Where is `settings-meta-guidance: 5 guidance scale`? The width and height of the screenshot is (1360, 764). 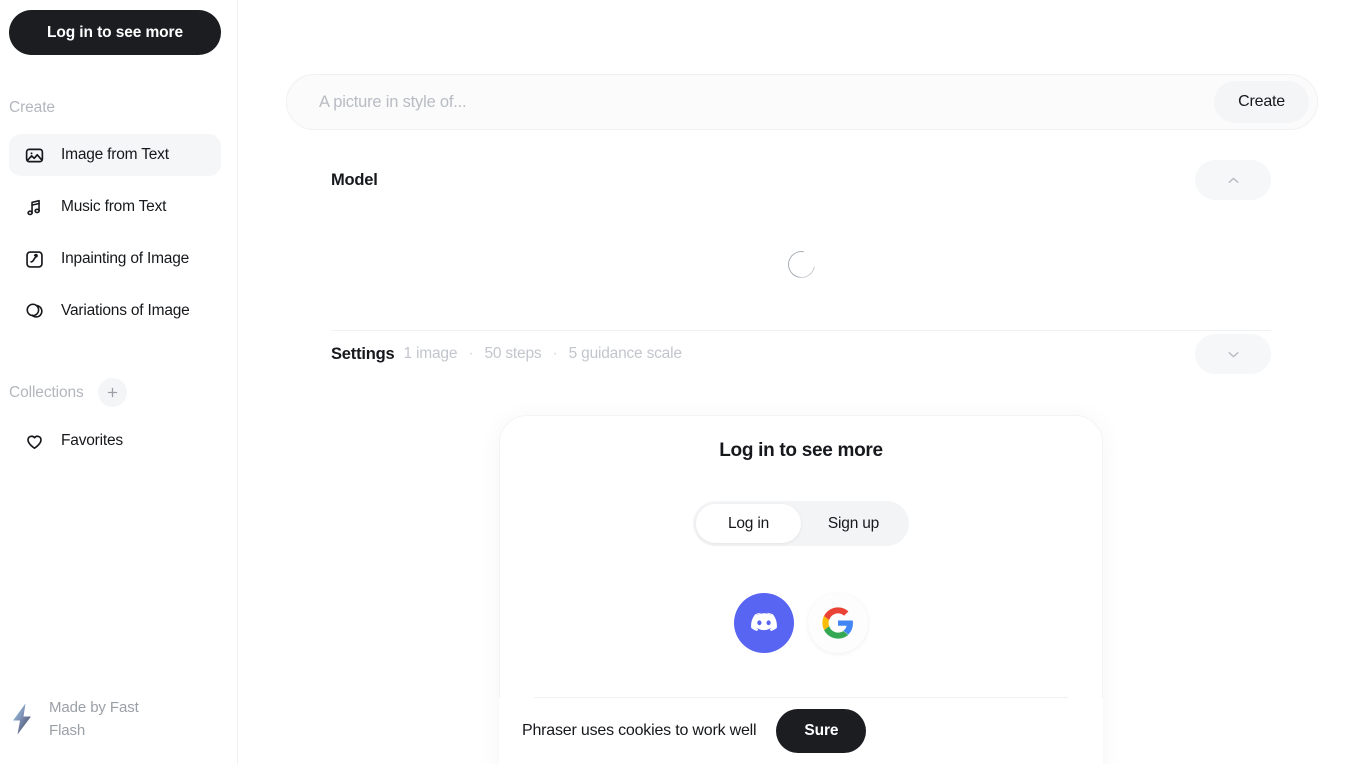
settings-meta-guidance: 5 guidance scale is located at coordinates (625, 353).